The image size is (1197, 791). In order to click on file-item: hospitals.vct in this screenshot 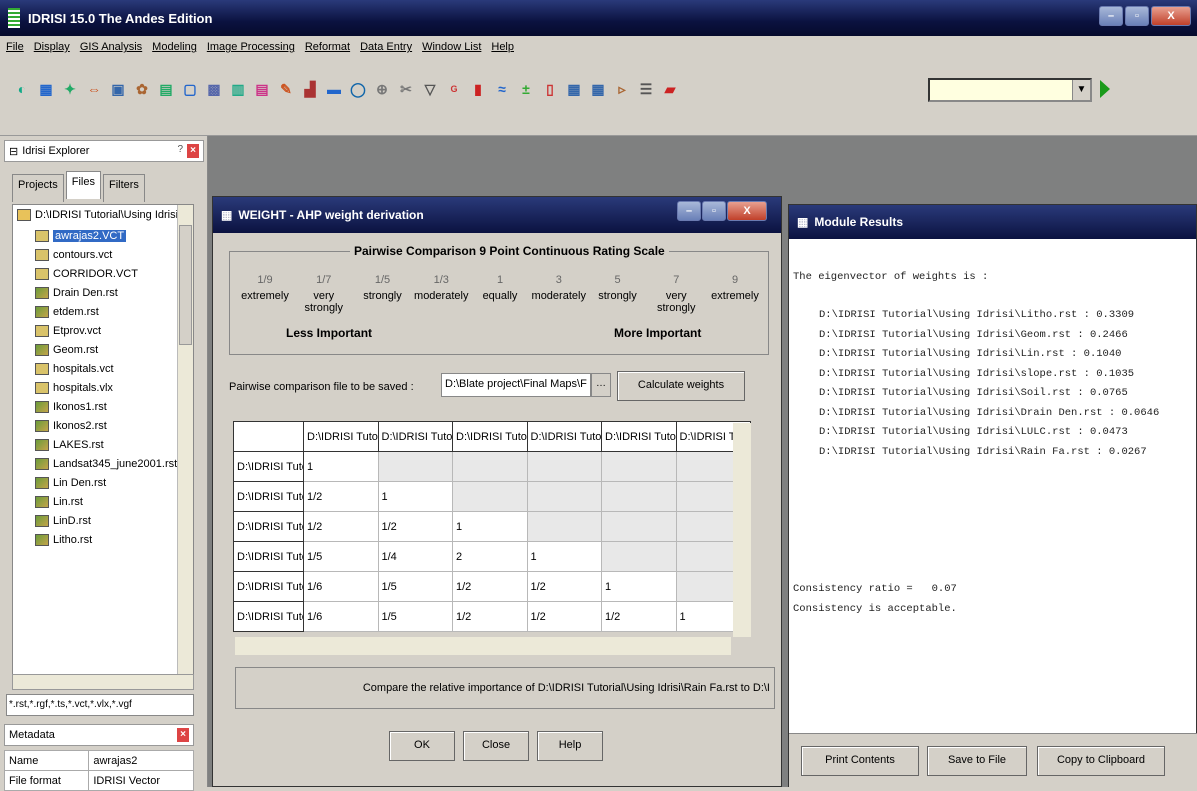, I will do `click(103, 368)`.